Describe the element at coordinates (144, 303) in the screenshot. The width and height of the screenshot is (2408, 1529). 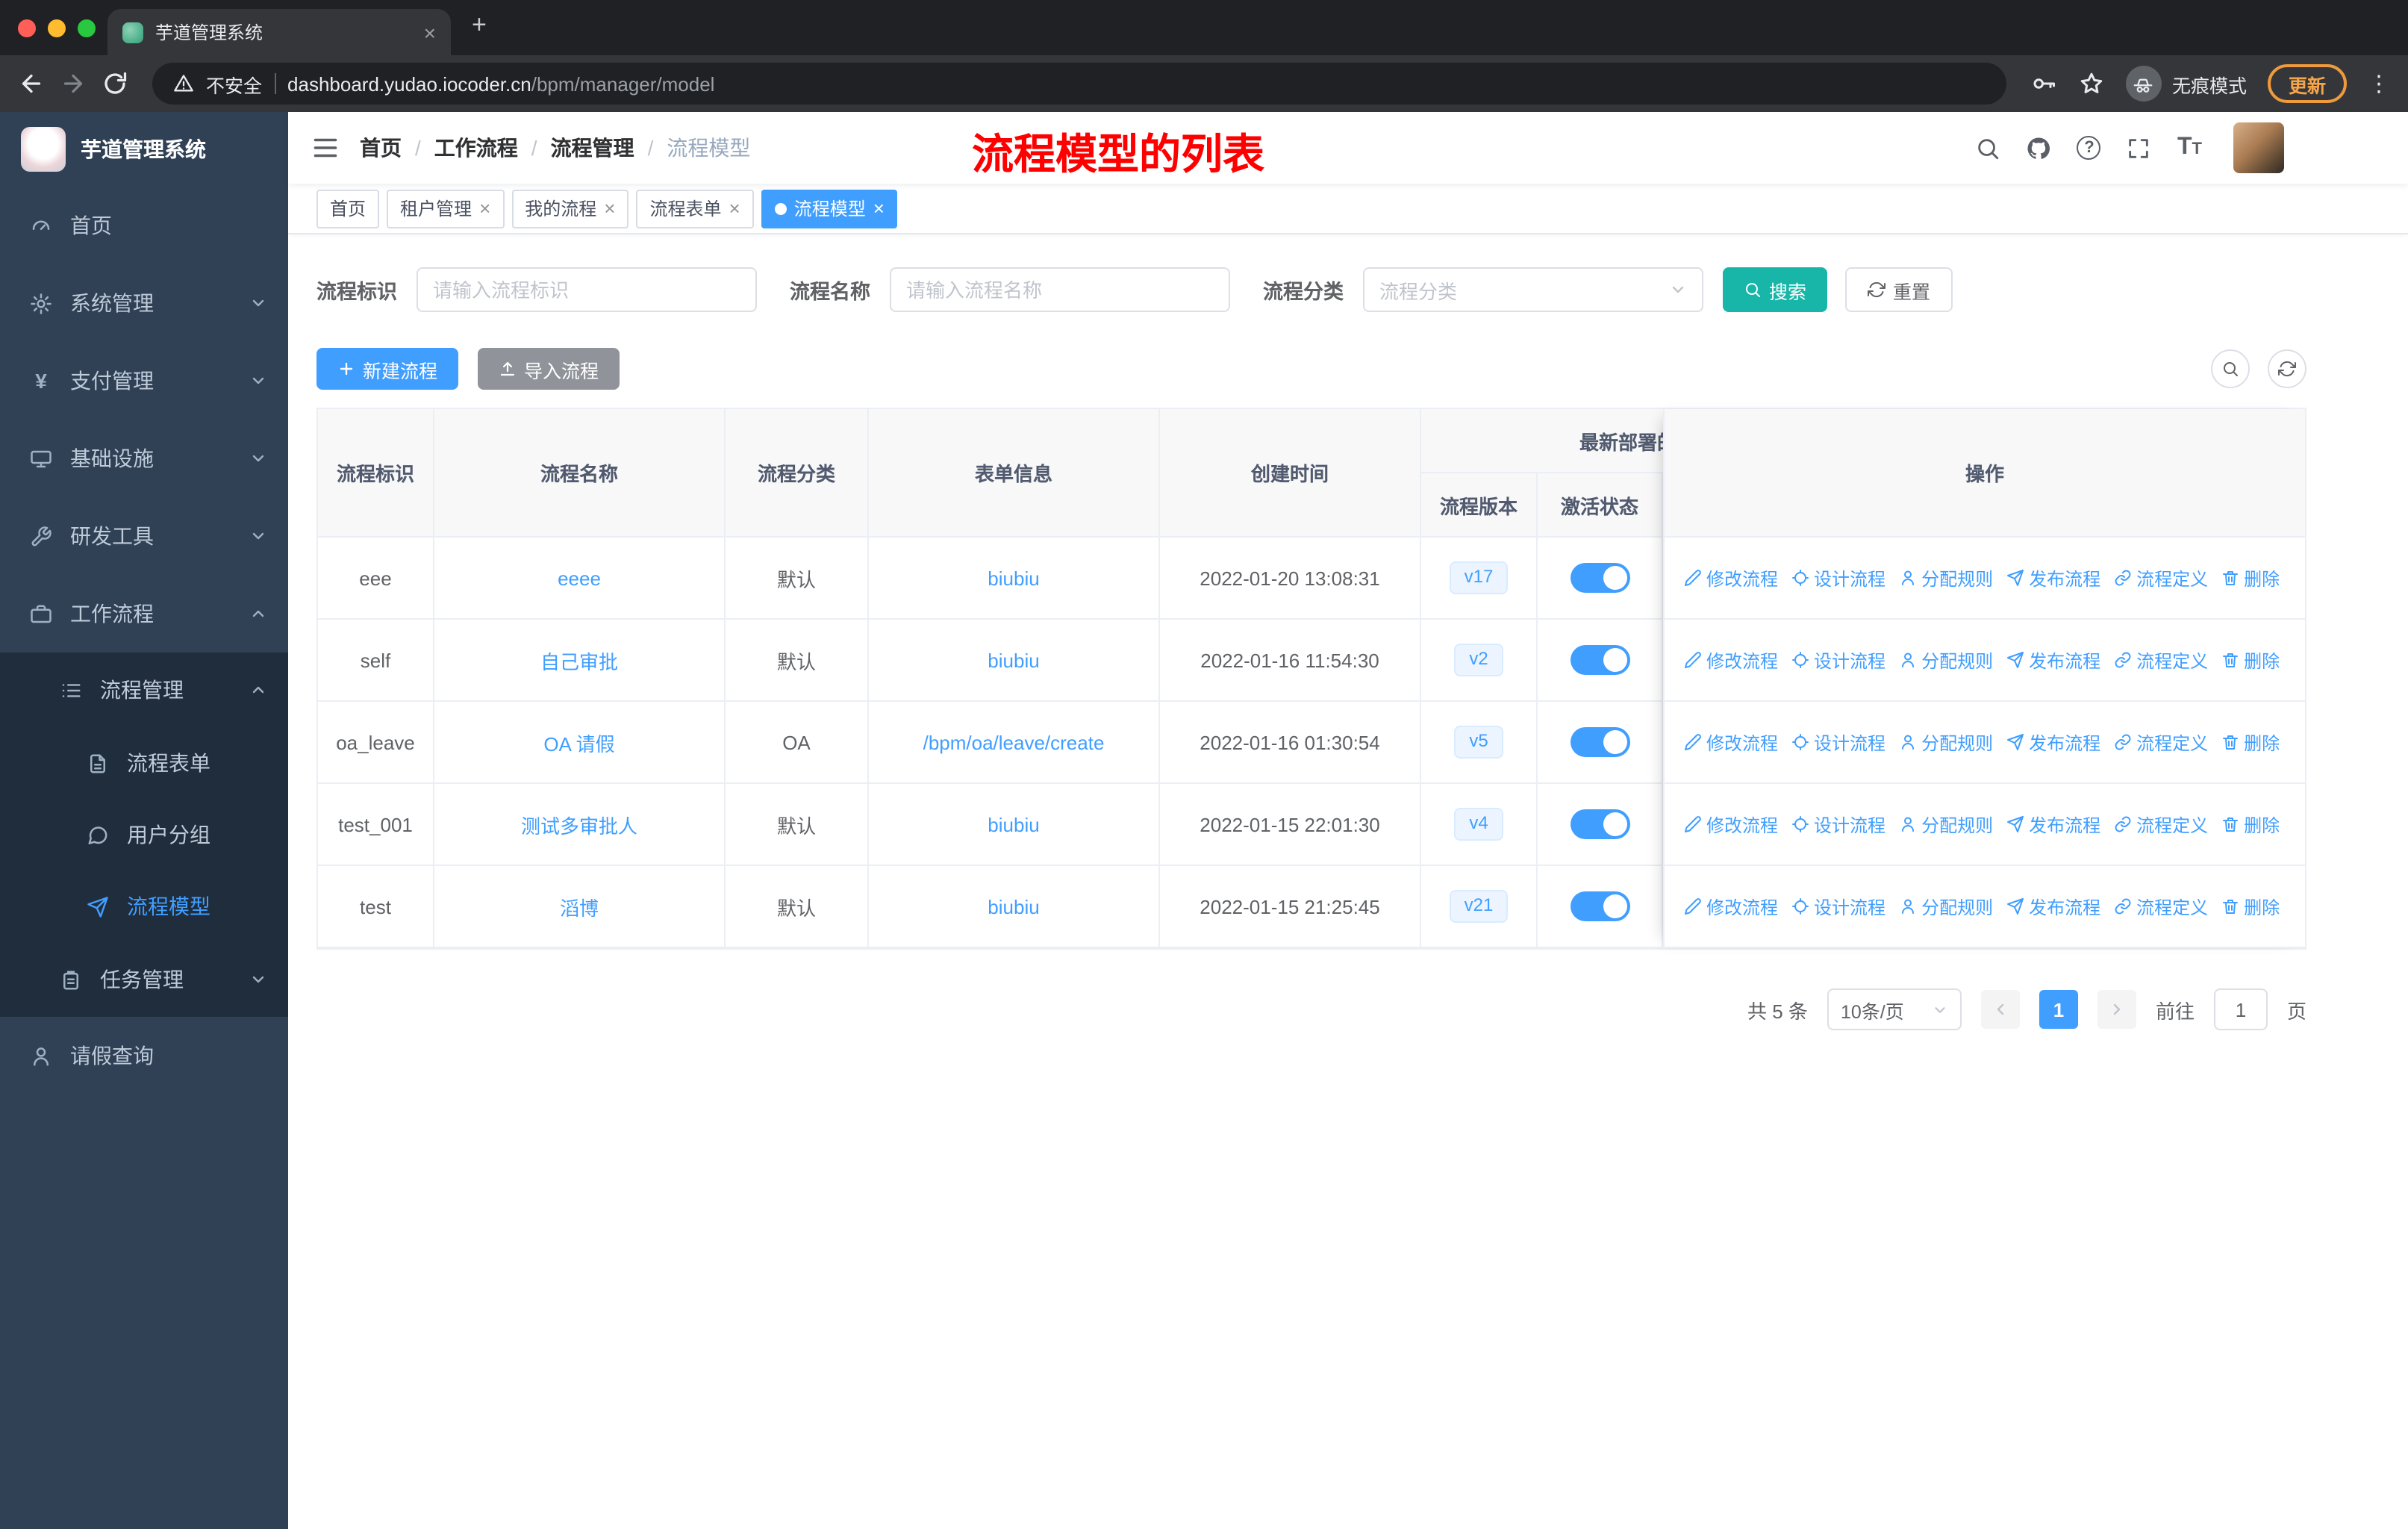
I see `sidebar-item-system: 系统管理` at that location.